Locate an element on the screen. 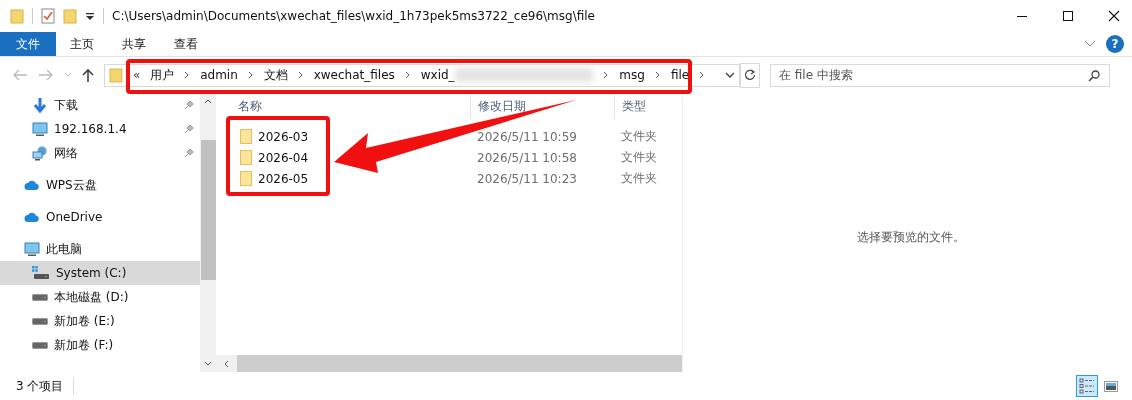  breadcrumb-item: admin is located at coordinates (219, 75).